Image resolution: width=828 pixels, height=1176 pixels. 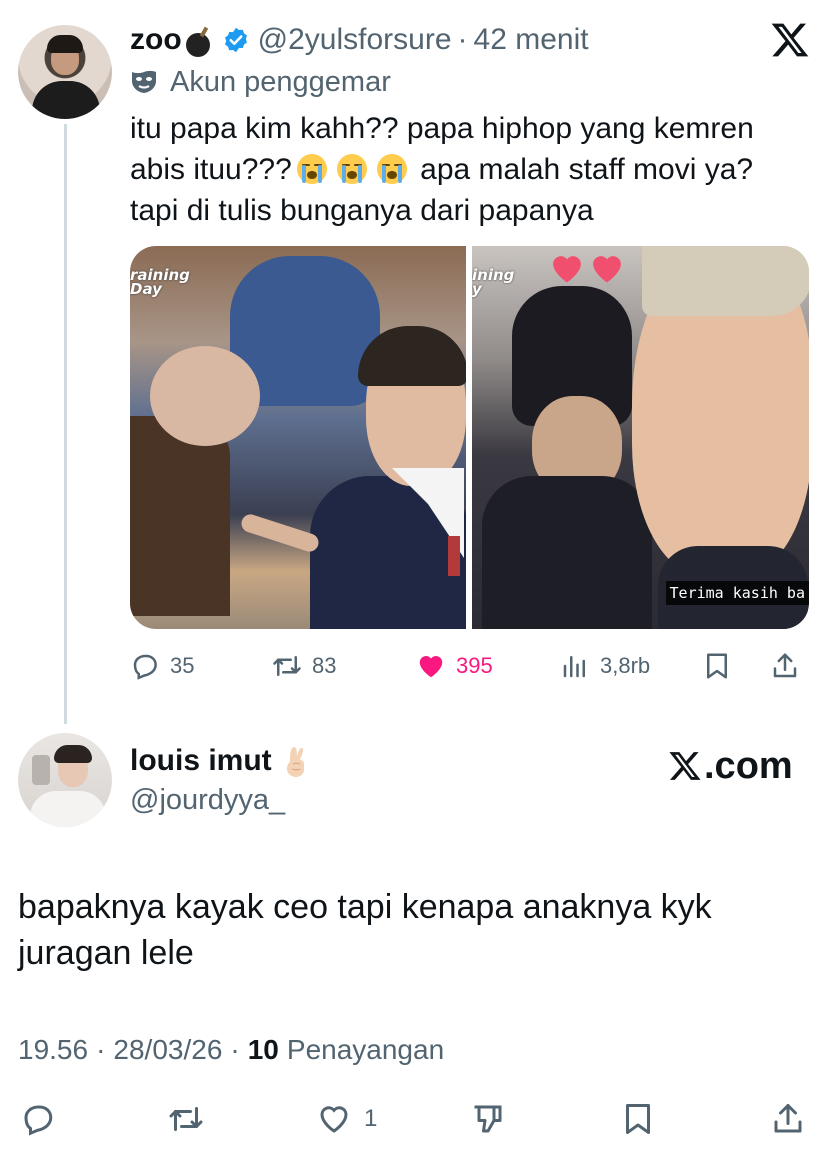 I want to click on action-bar: 35 83 395 3,8rb, so click(x=470, y=666).